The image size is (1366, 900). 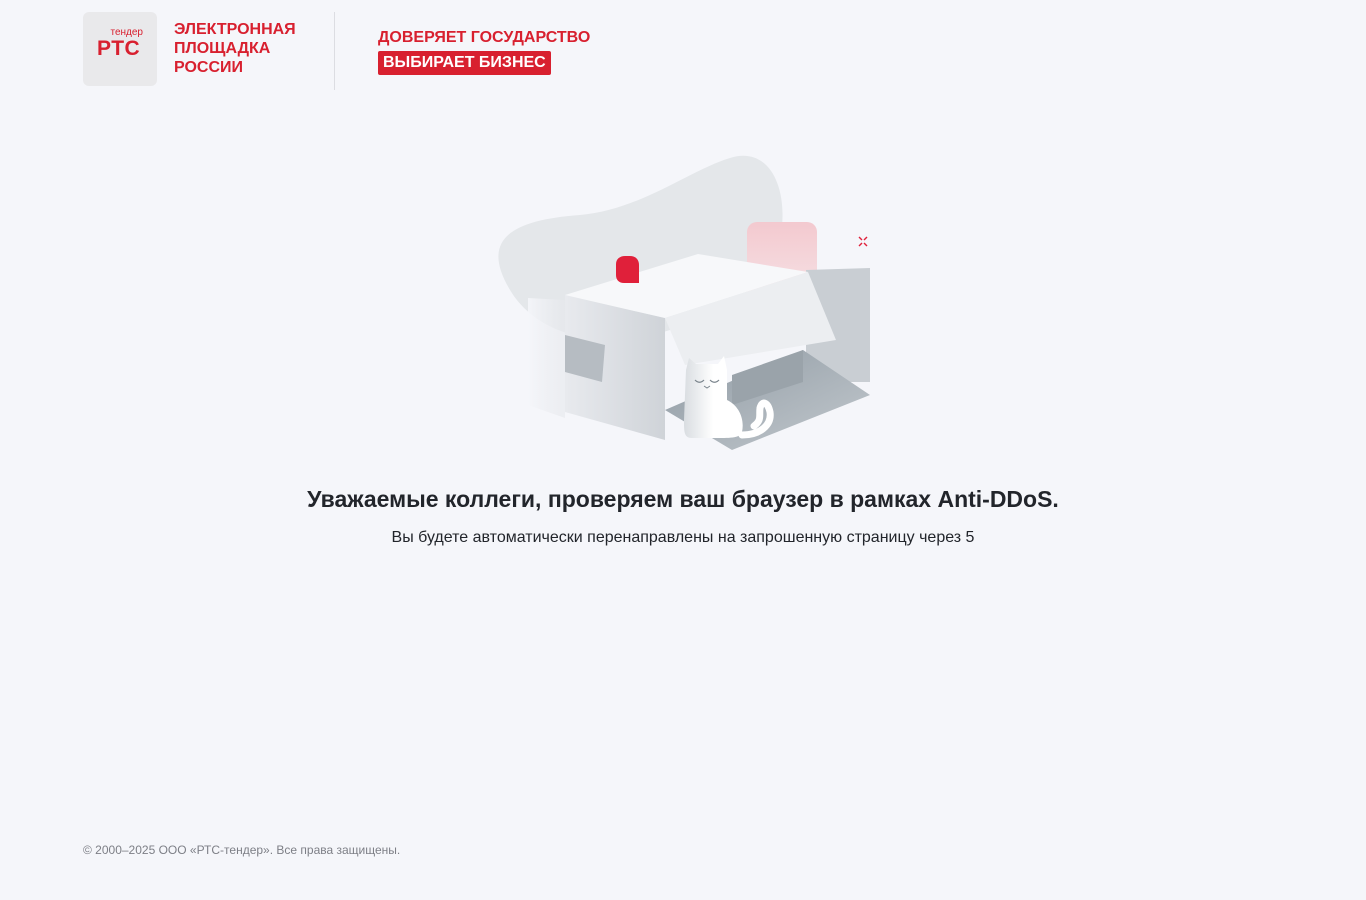 I want to click on slogan: ДОВЕРЯЕТ ГОСУДАРСТВО ВЫБИРАЕТ БИЗНЕС, so click(x=484, y=51).